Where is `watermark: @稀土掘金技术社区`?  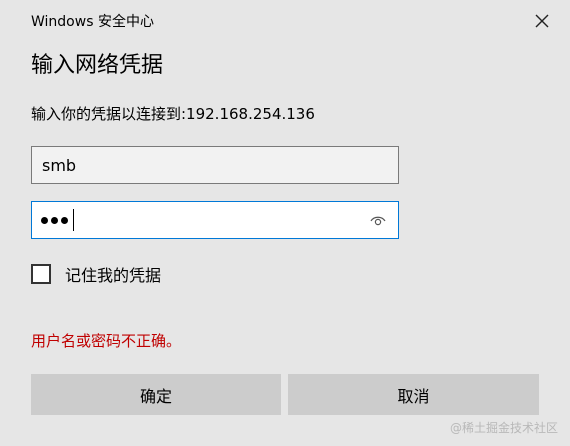
watermark: @稀土掘金技术社区 is located at coordinates (503, 428).